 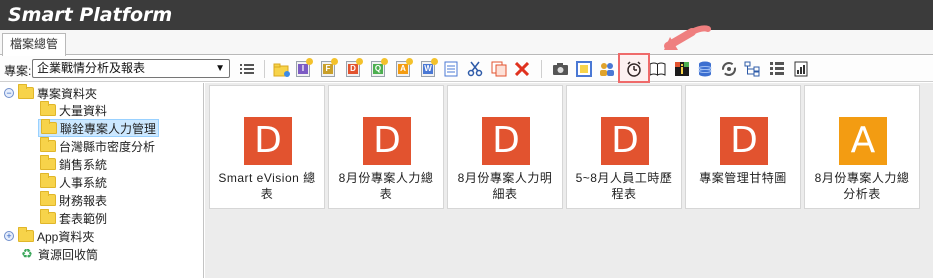 I want to click on report-card-caption: 8月份專案人力總表, so click(x=386, y=186).